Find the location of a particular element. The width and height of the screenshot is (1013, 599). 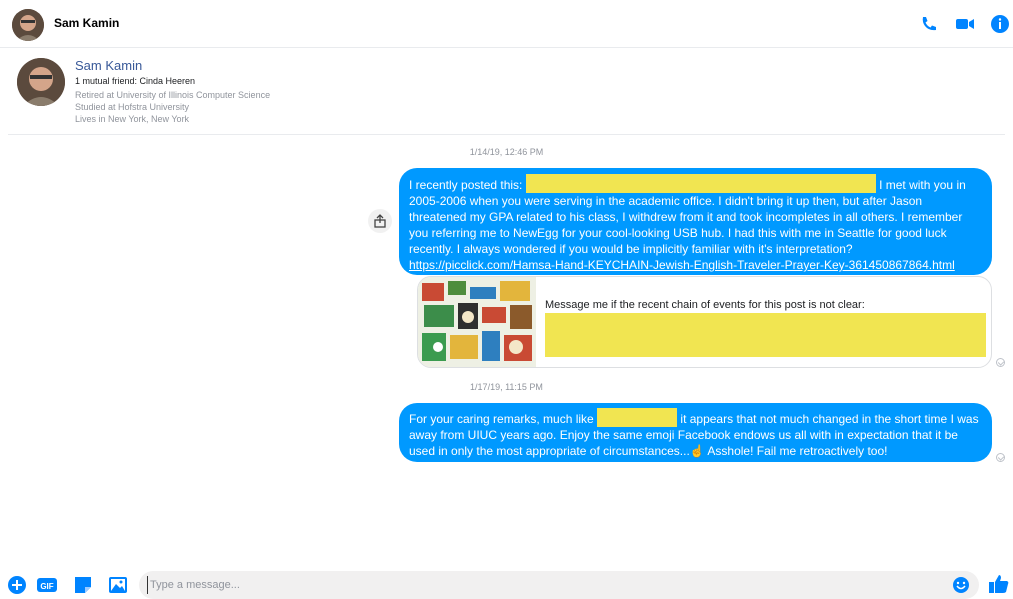

info-icon is located at coordinates (1000, 24).